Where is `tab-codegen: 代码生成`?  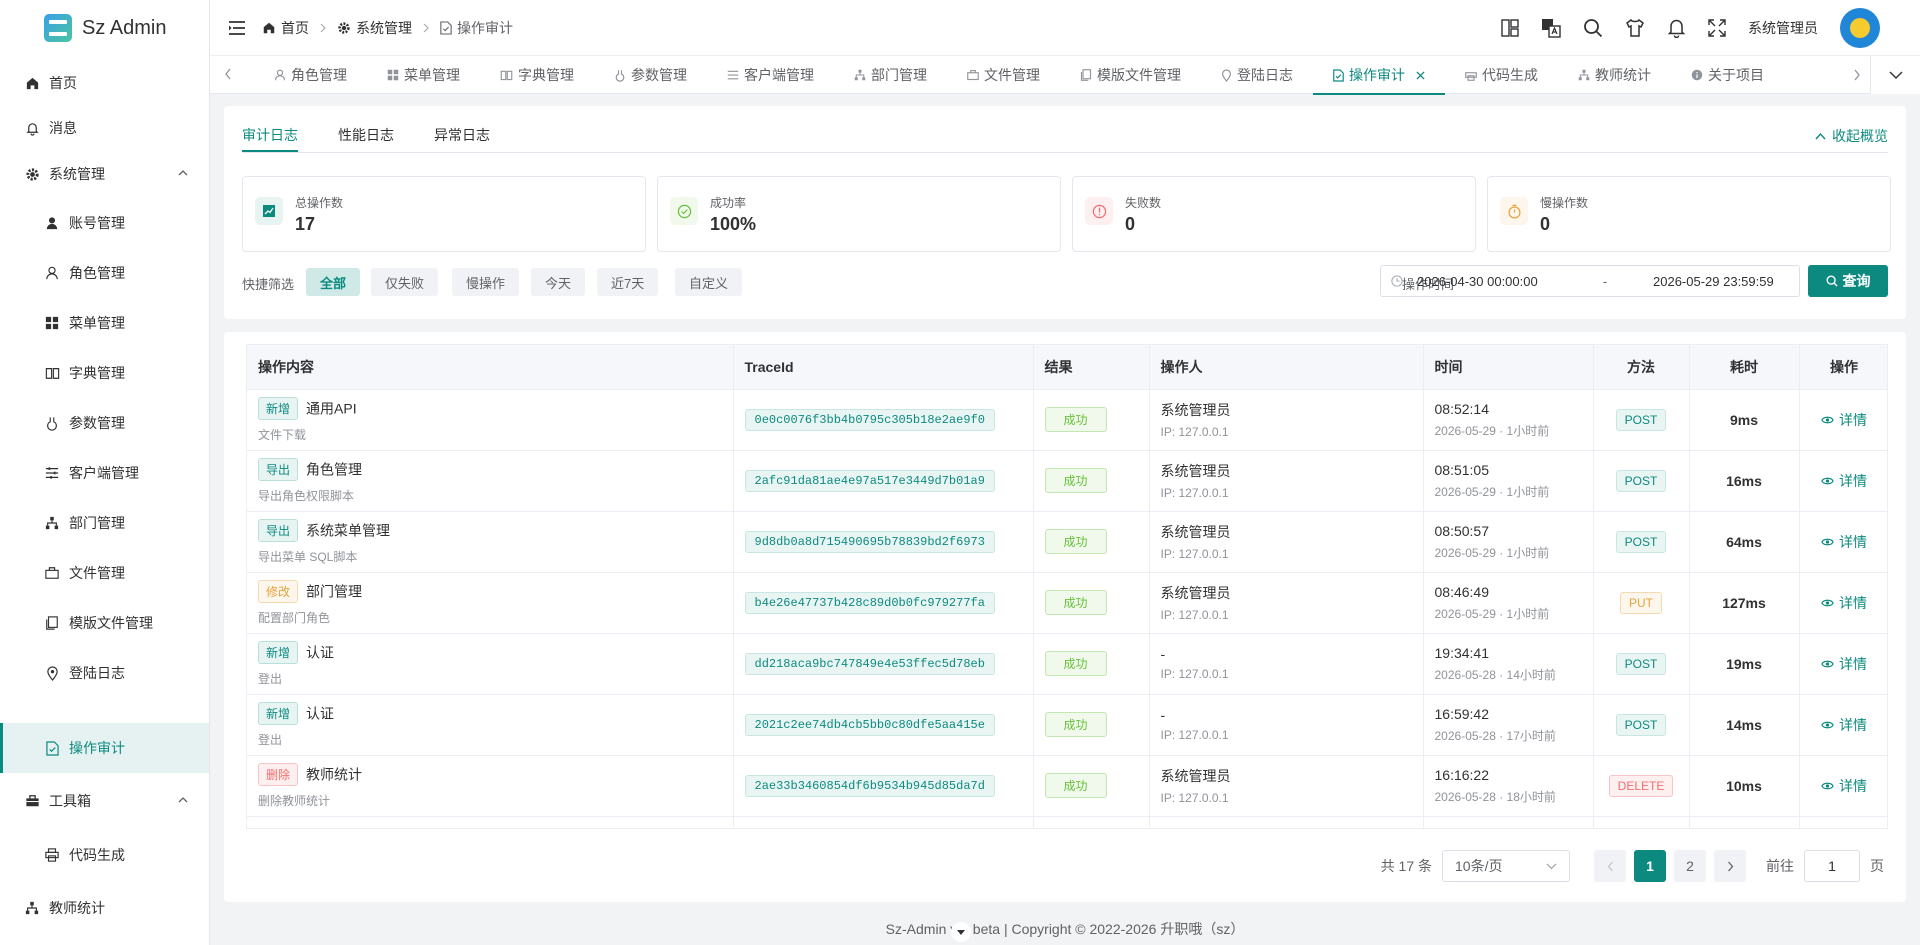 tab-codegen: 代码生成 is located at coordinates (1501, 75).